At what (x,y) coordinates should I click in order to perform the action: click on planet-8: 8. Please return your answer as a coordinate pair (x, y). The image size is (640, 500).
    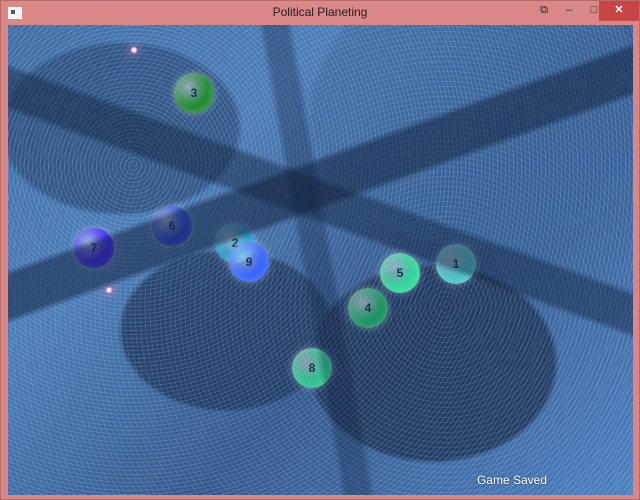
    Looking at the image, I should click on (312, 368).